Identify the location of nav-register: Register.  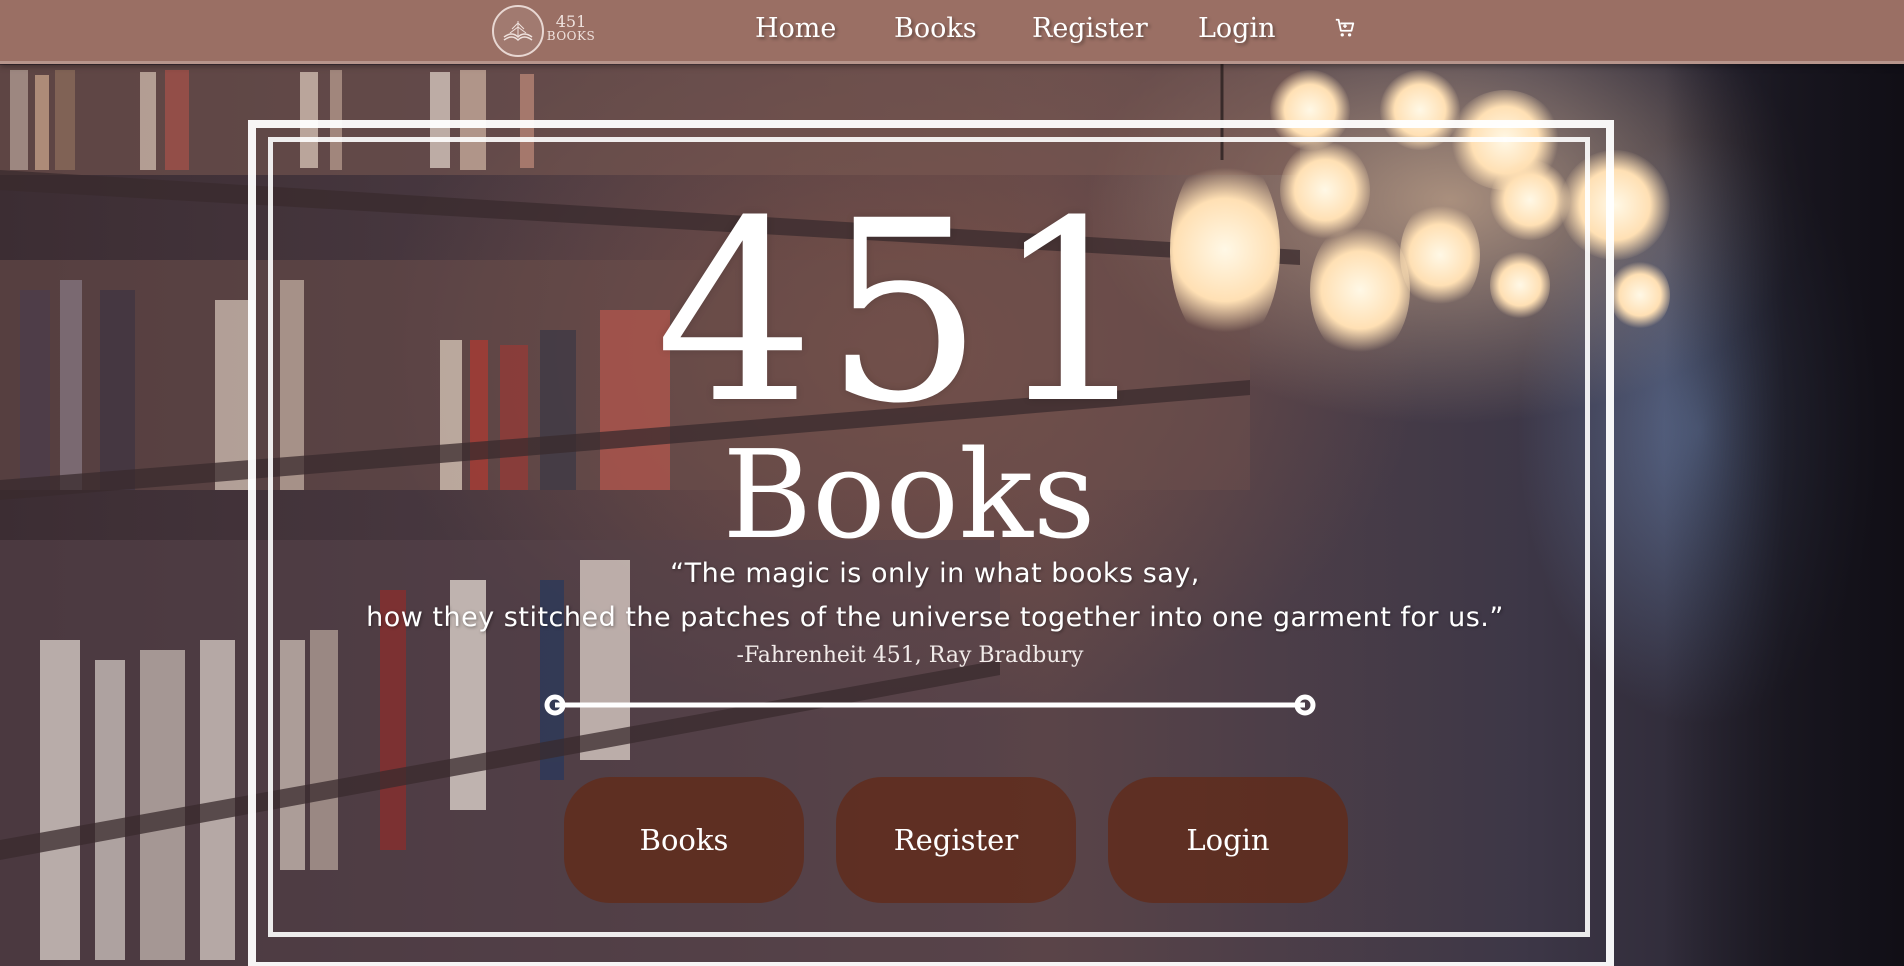
(1090, 28).